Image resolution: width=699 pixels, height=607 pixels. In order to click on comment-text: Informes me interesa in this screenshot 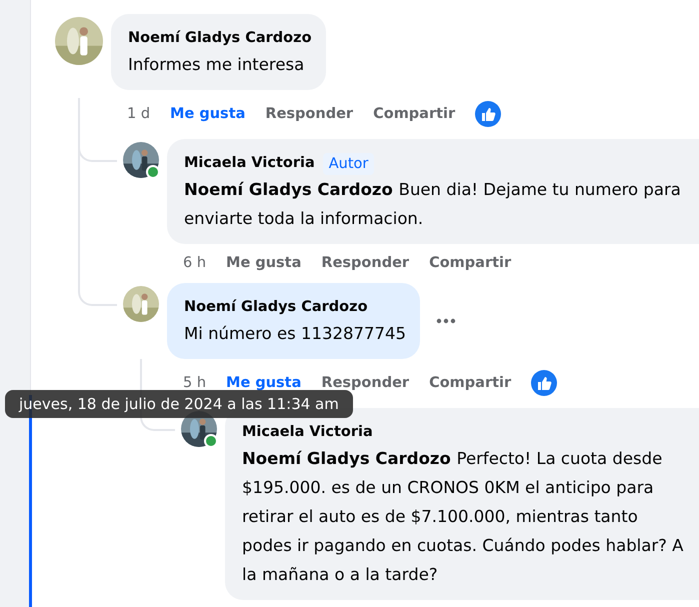, I will do `click(217, 65)`.